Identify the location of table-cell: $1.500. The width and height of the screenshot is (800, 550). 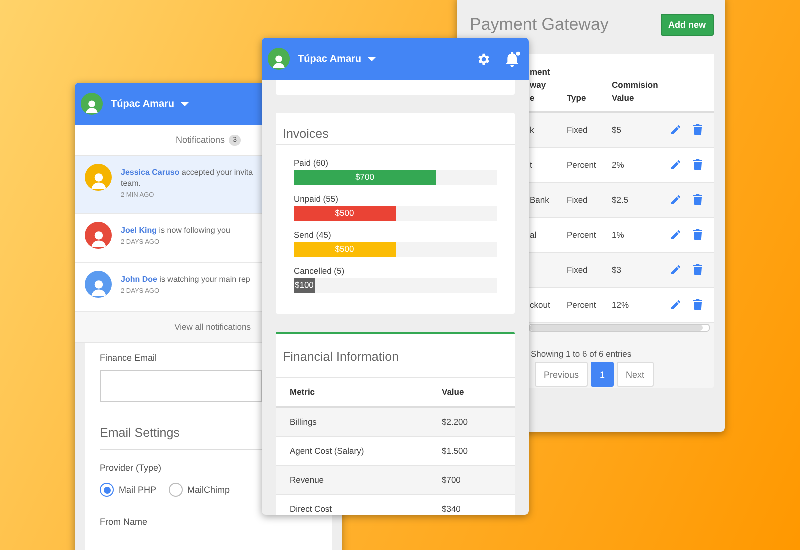
(455, 451).